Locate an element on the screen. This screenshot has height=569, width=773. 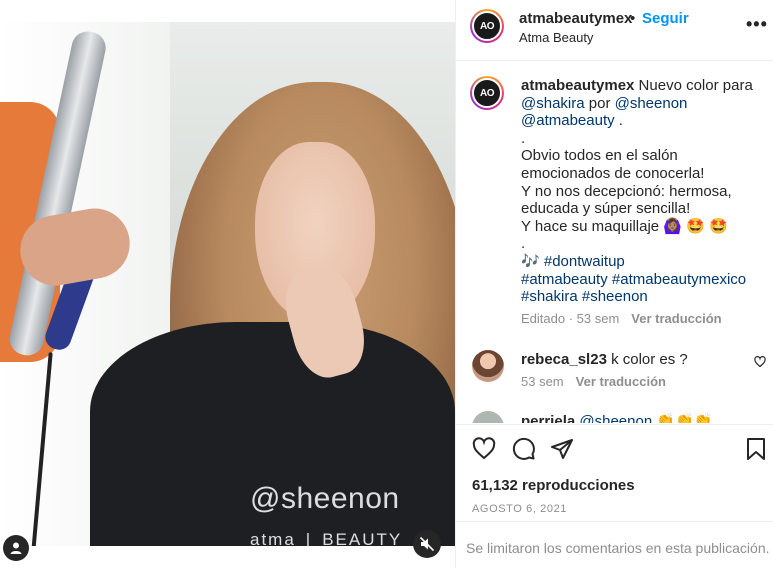
caption-edited-time: Editado · 53 sem is located at coordinates (570, 318).